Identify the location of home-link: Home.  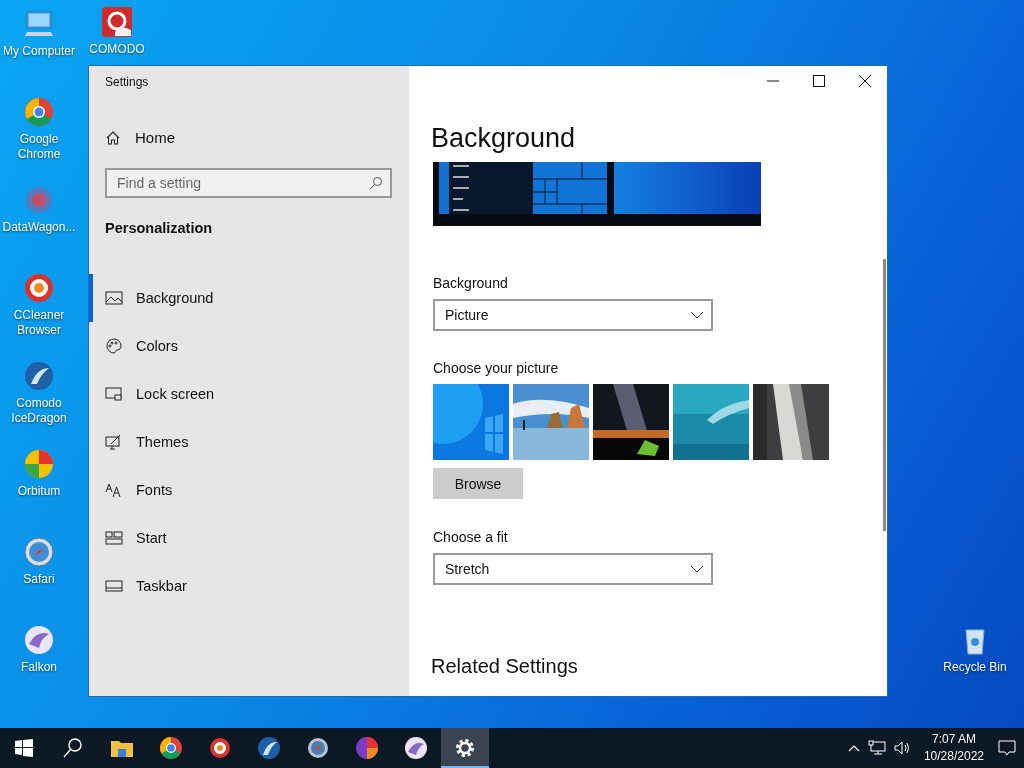
(140, 137).